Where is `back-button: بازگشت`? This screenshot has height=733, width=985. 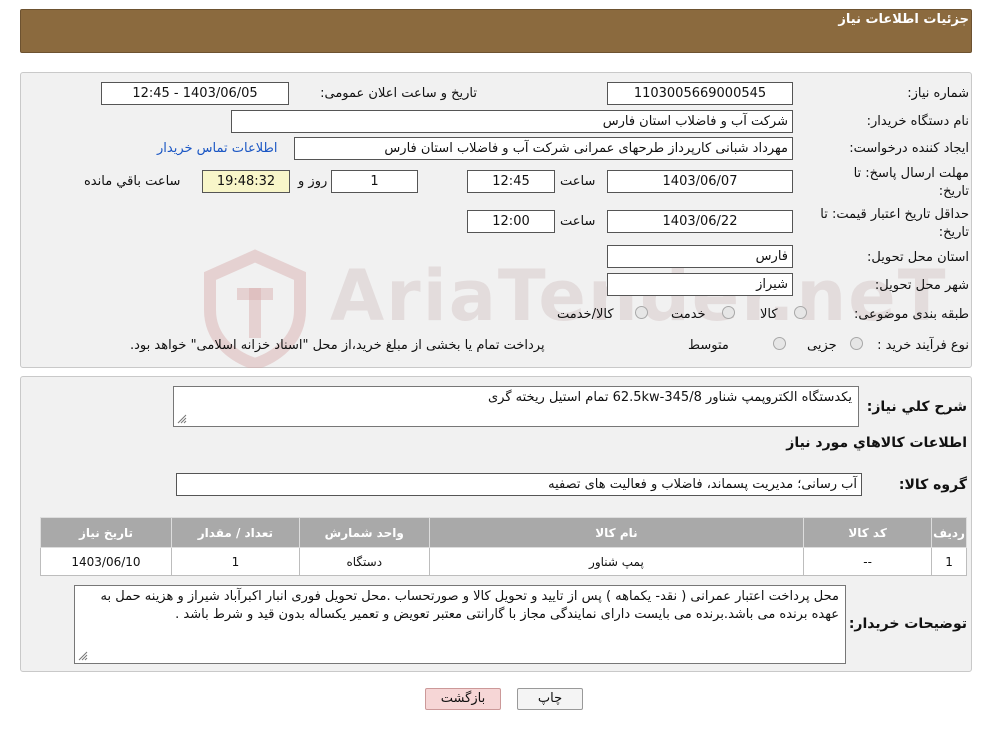 back-button: بازگشت is located at coordinates (463, 699).